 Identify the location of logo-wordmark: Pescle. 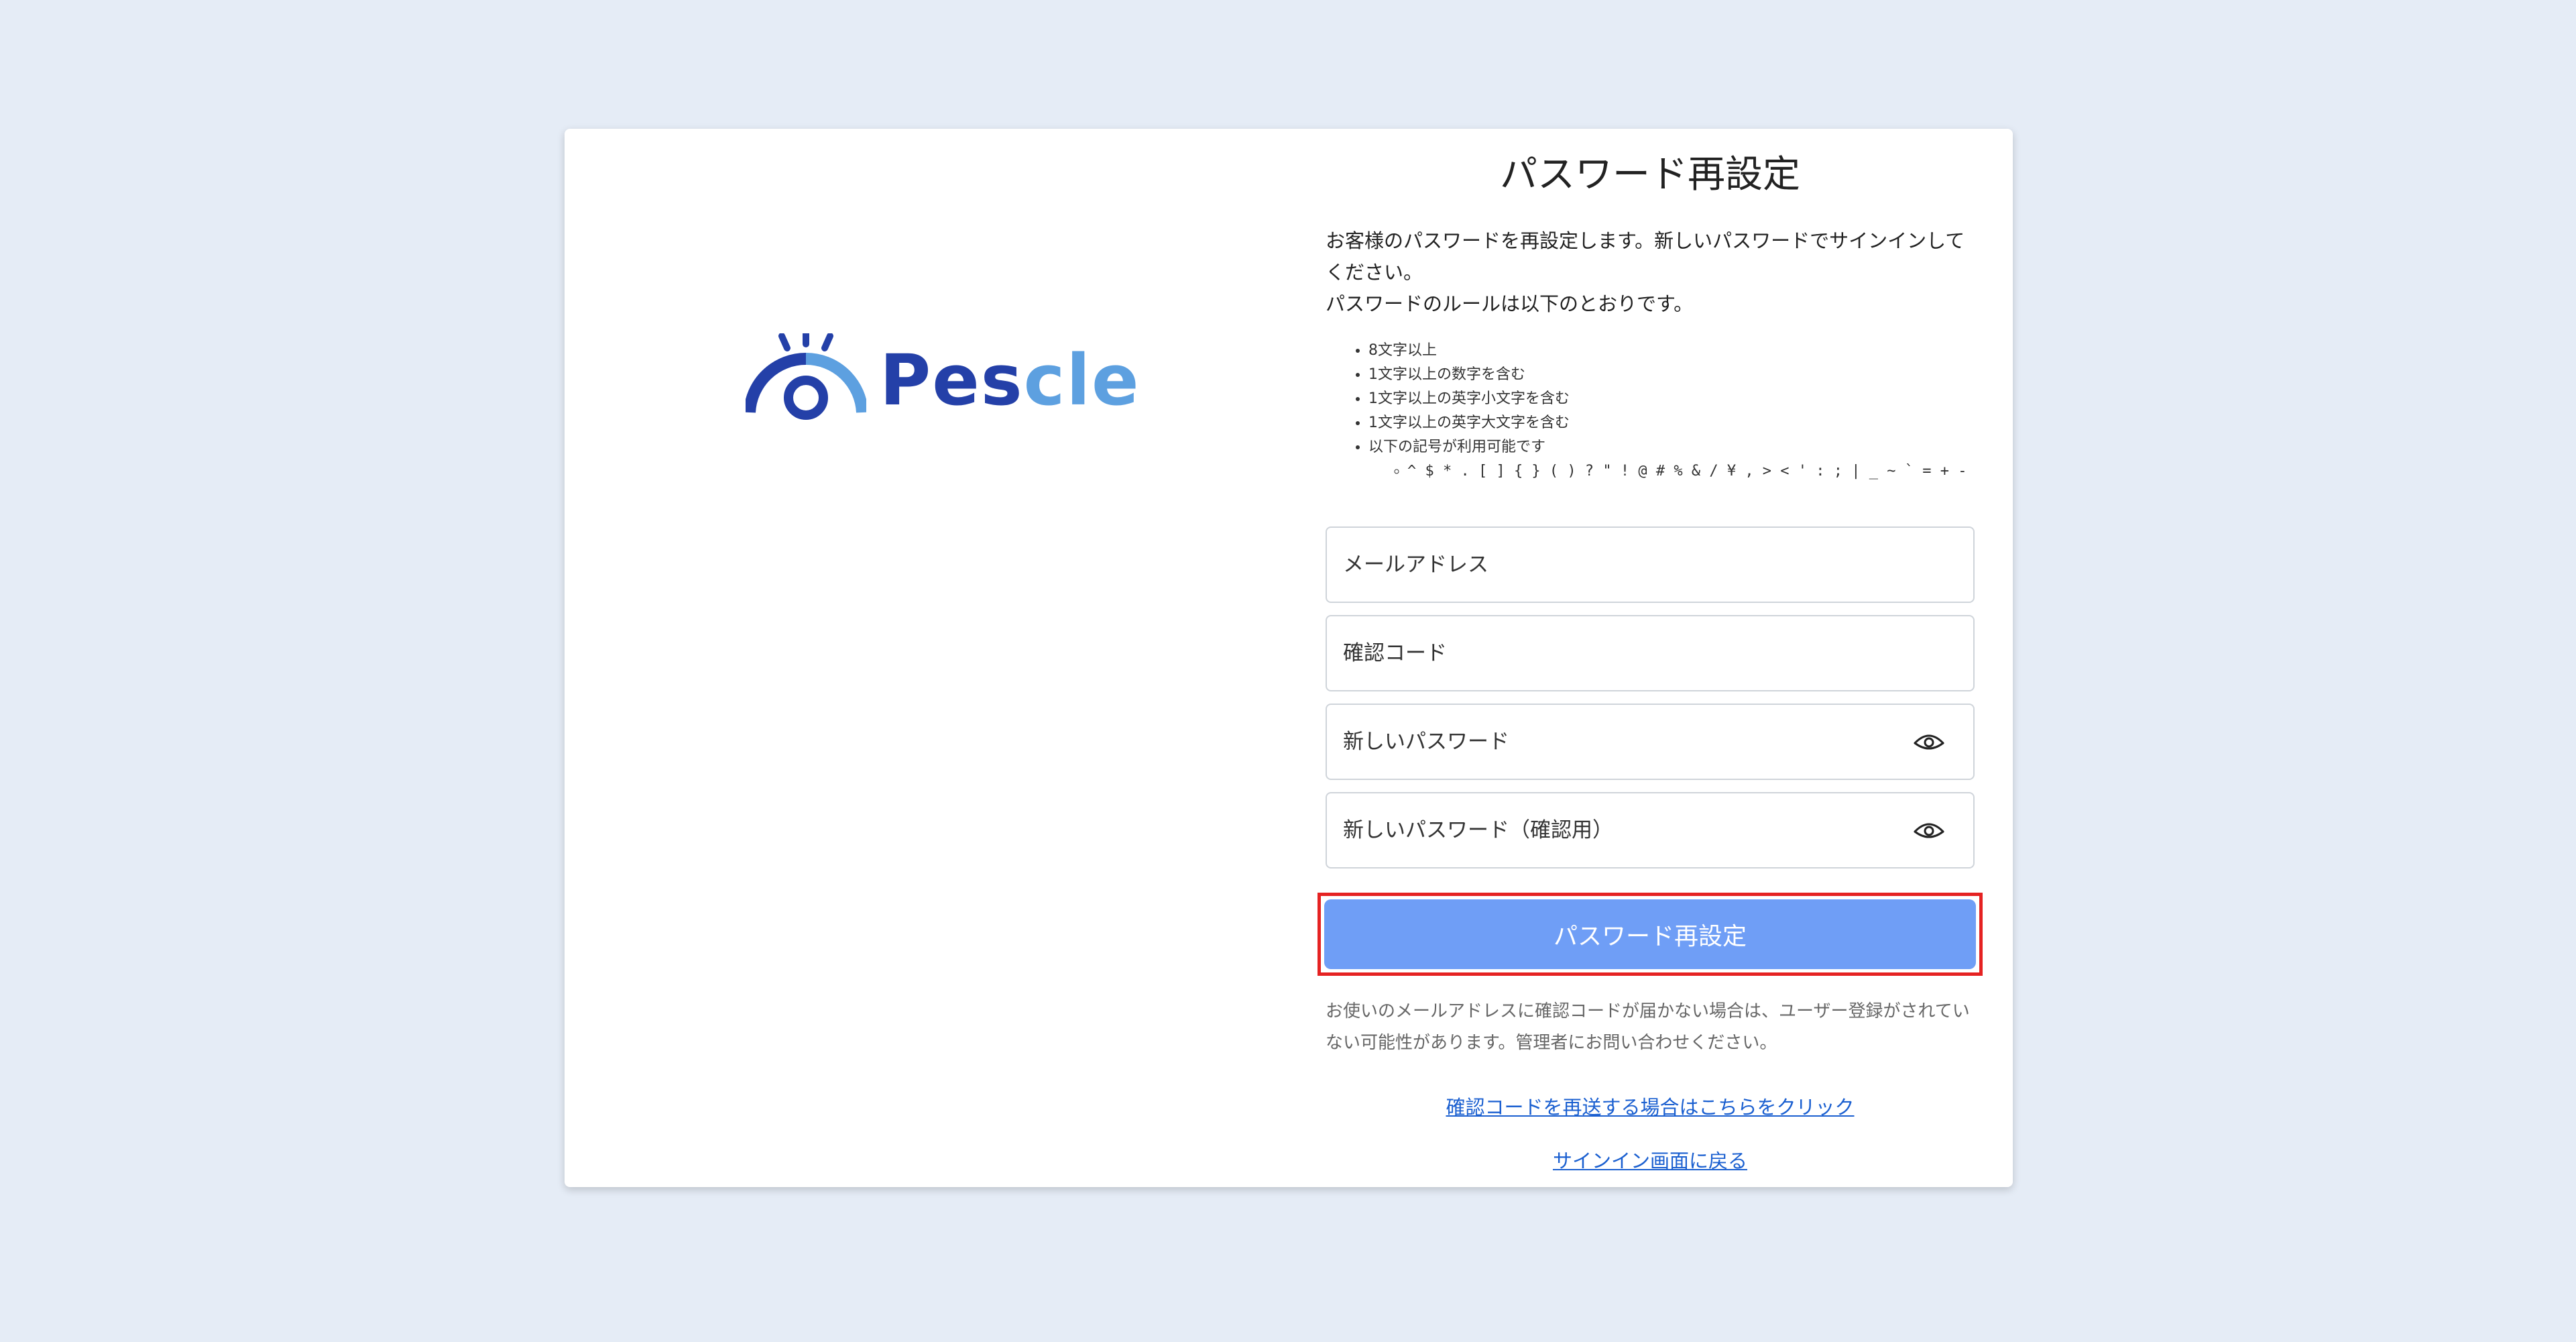
(1010, 380).